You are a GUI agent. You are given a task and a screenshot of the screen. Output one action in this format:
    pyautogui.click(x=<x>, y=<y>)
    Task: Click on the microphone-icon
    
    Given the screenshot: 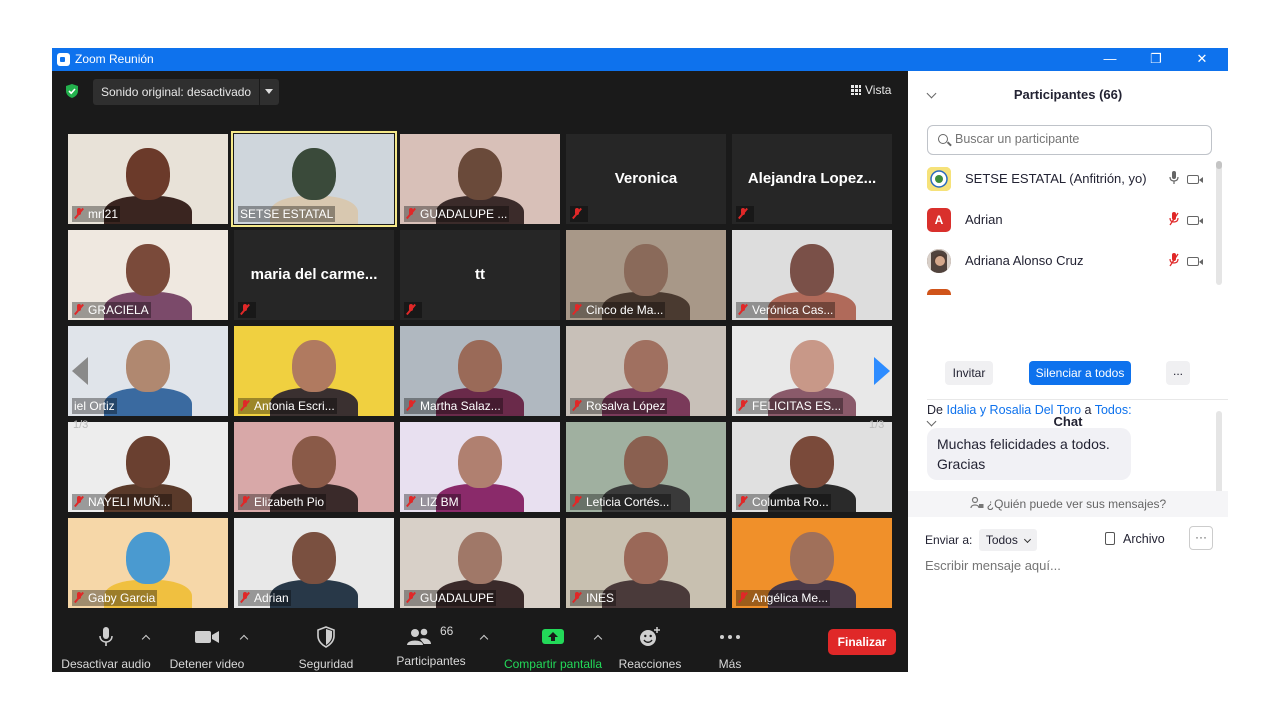 What is the action you would take?
    pyautogui.click(x=1174, y=178)
    